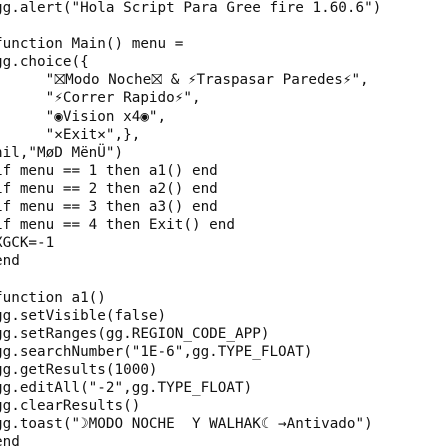 The image size is (443, 446). I want to click on code-line-5: "⛝Modo Noche⛝ & ⚡Traspasar Paredes⚡",, so click(184, 80).